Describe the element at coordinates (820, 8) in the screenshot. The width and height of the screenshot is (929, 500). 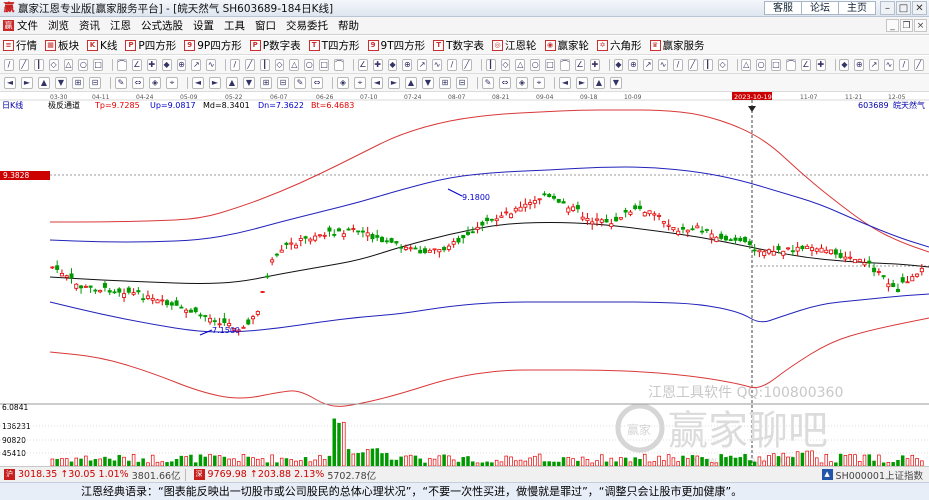
I see `forum-link: 论坛` at that location.